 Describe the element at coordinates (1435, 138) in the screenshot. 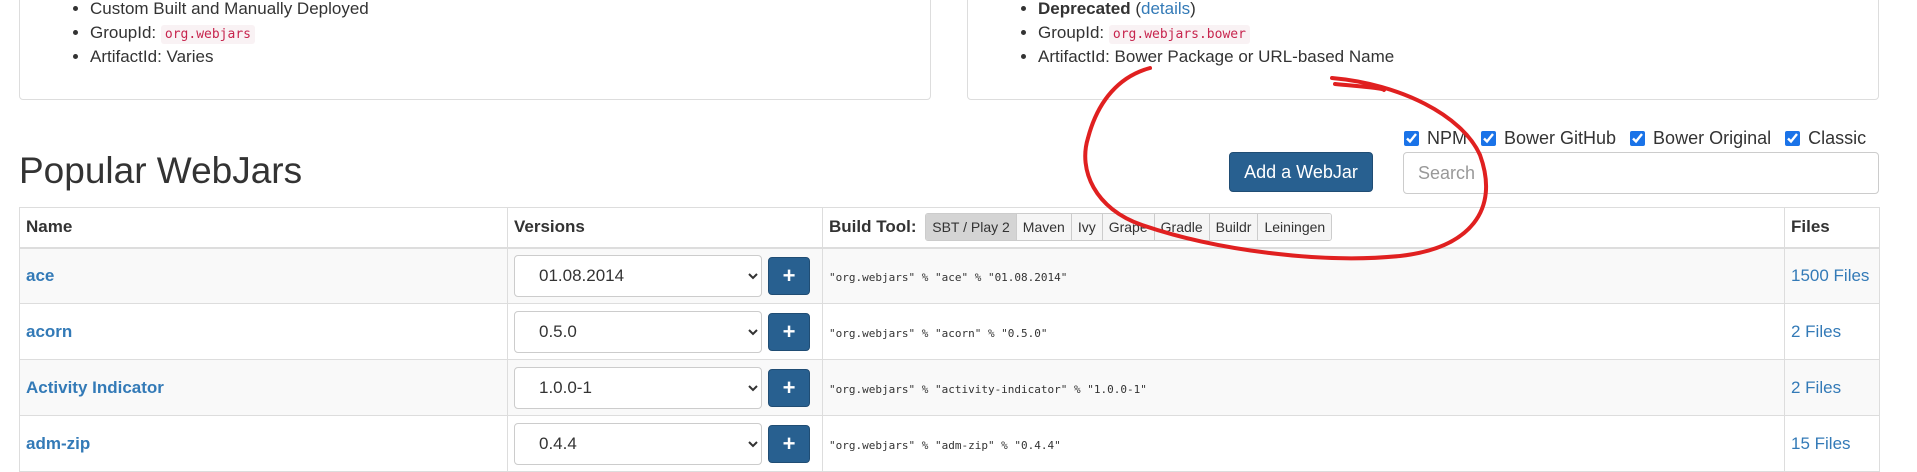

I see `filter-npm: NPM` at that location.